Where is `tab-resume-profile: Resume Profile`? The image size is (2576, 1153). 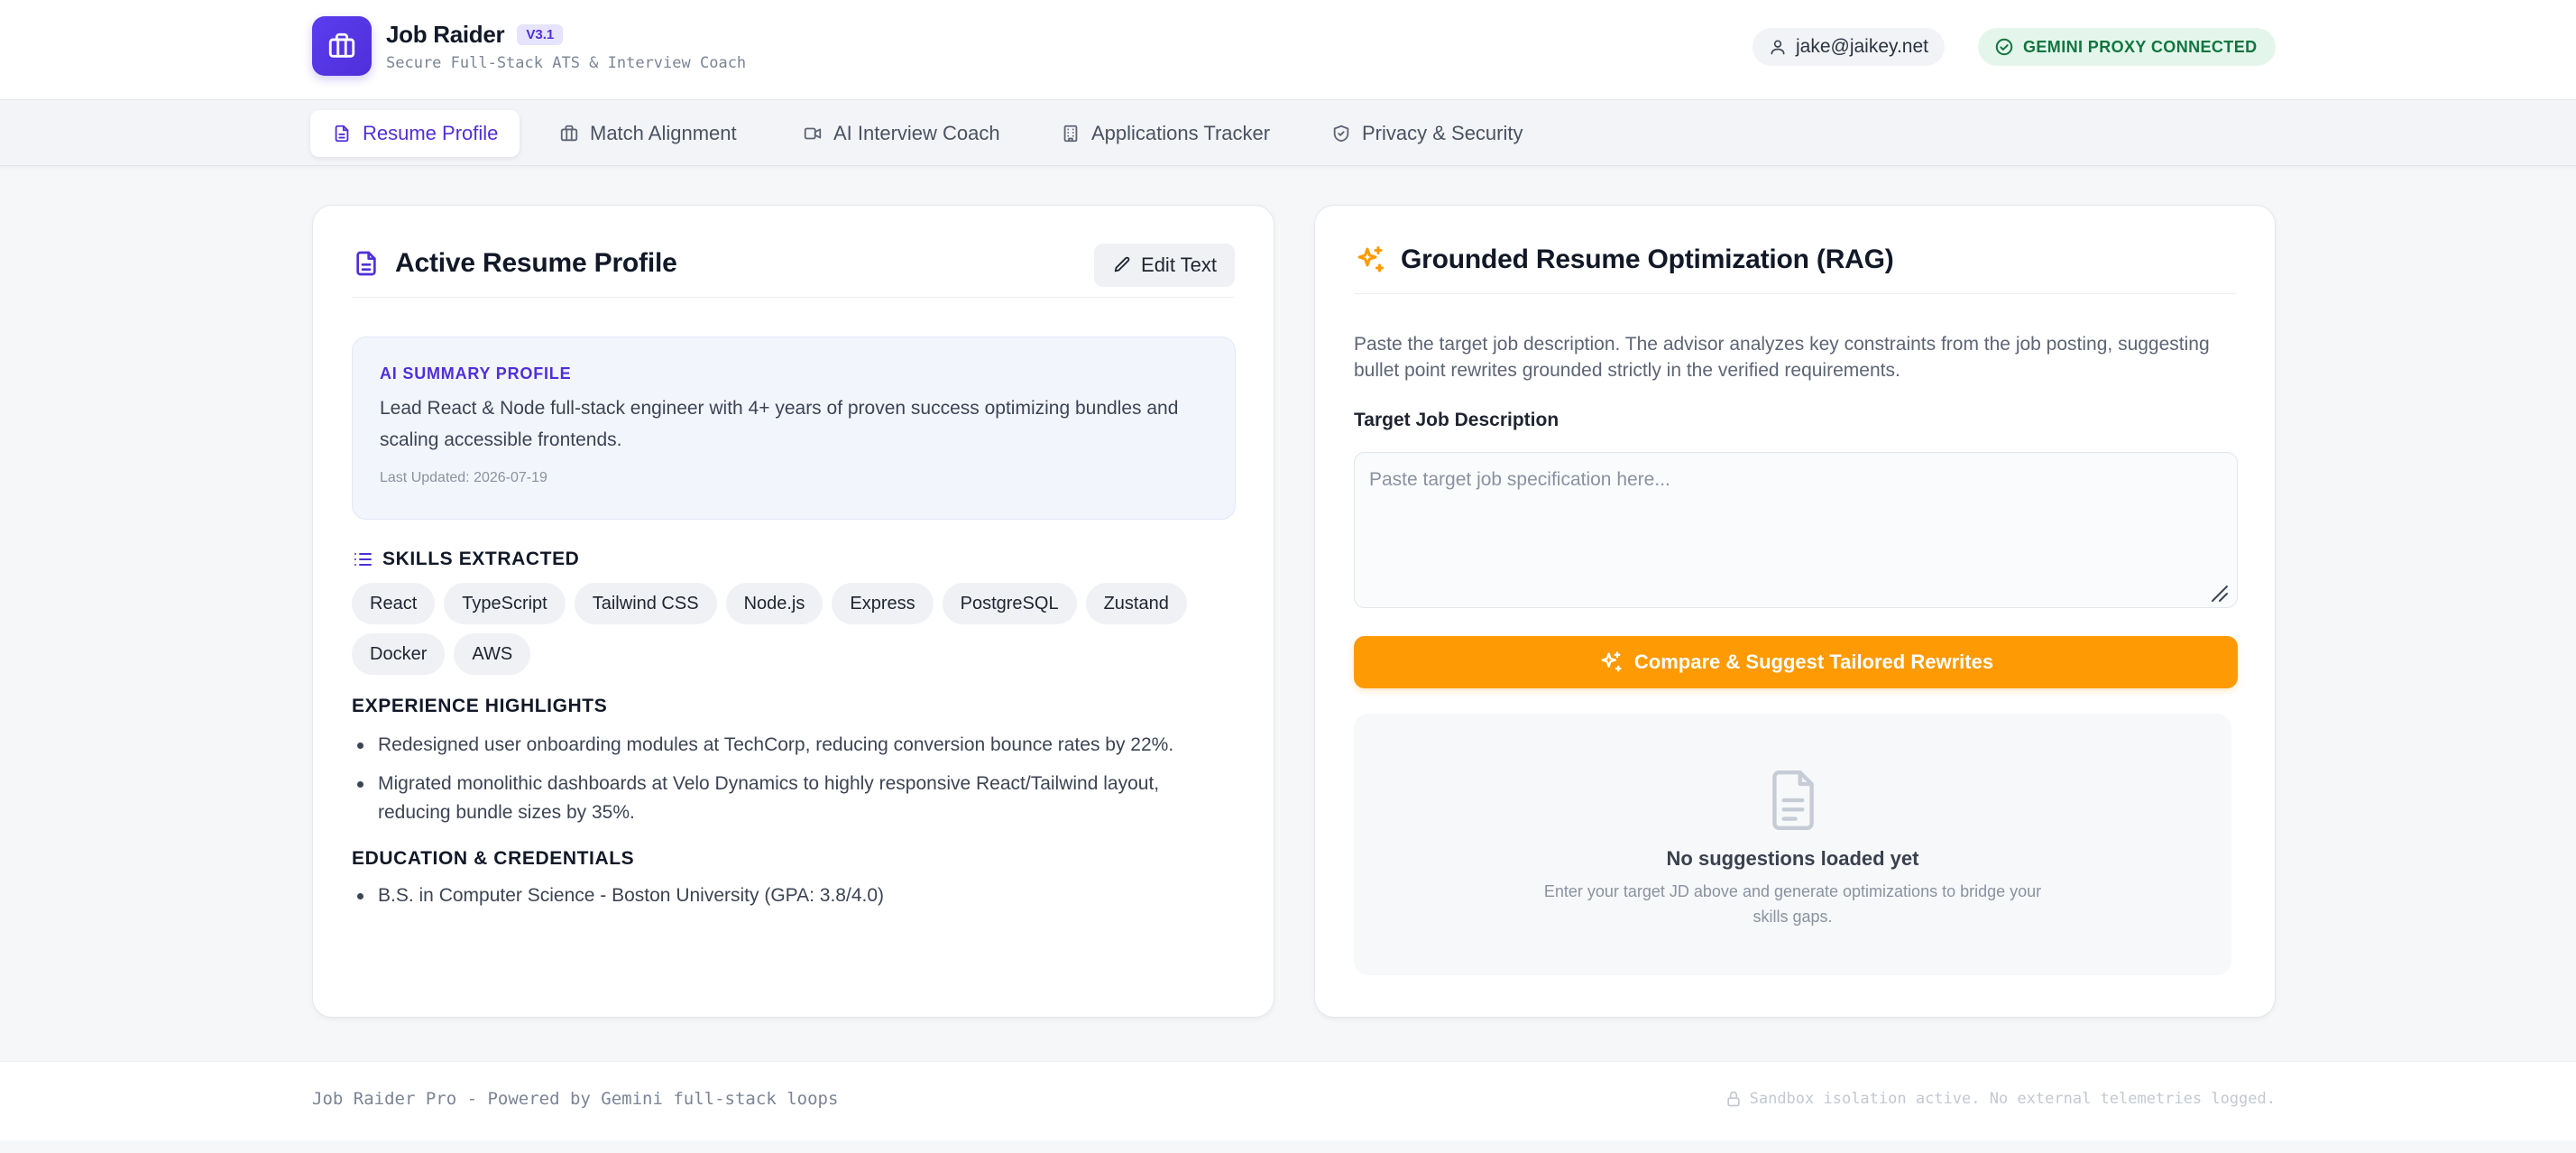 tab-resume-profile: Resume Profile is located at coordinates (415, 133).